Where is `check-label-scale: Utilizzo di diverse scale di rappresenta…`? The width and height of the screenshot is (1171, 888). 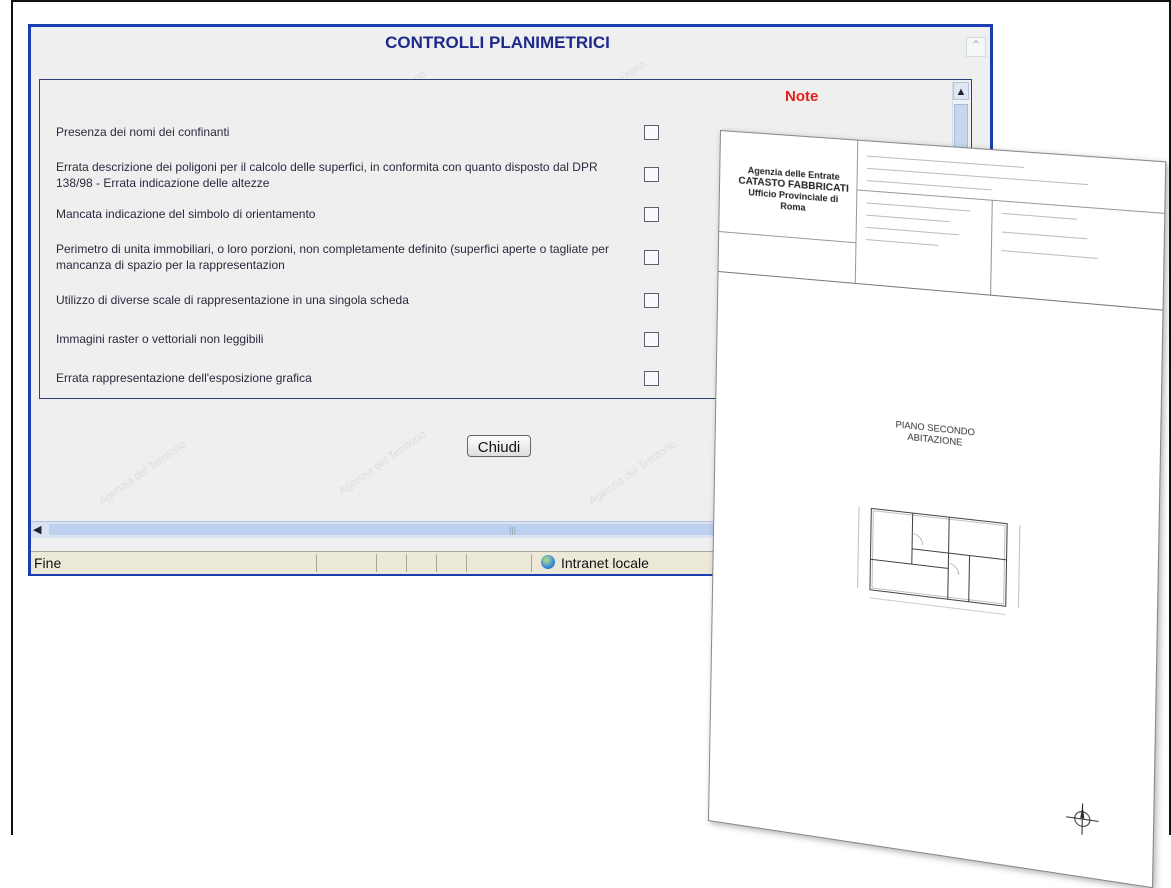
check-label-scale: Utilizzo di diverse scale di rappresenta… is located at coordinates (232, 300).